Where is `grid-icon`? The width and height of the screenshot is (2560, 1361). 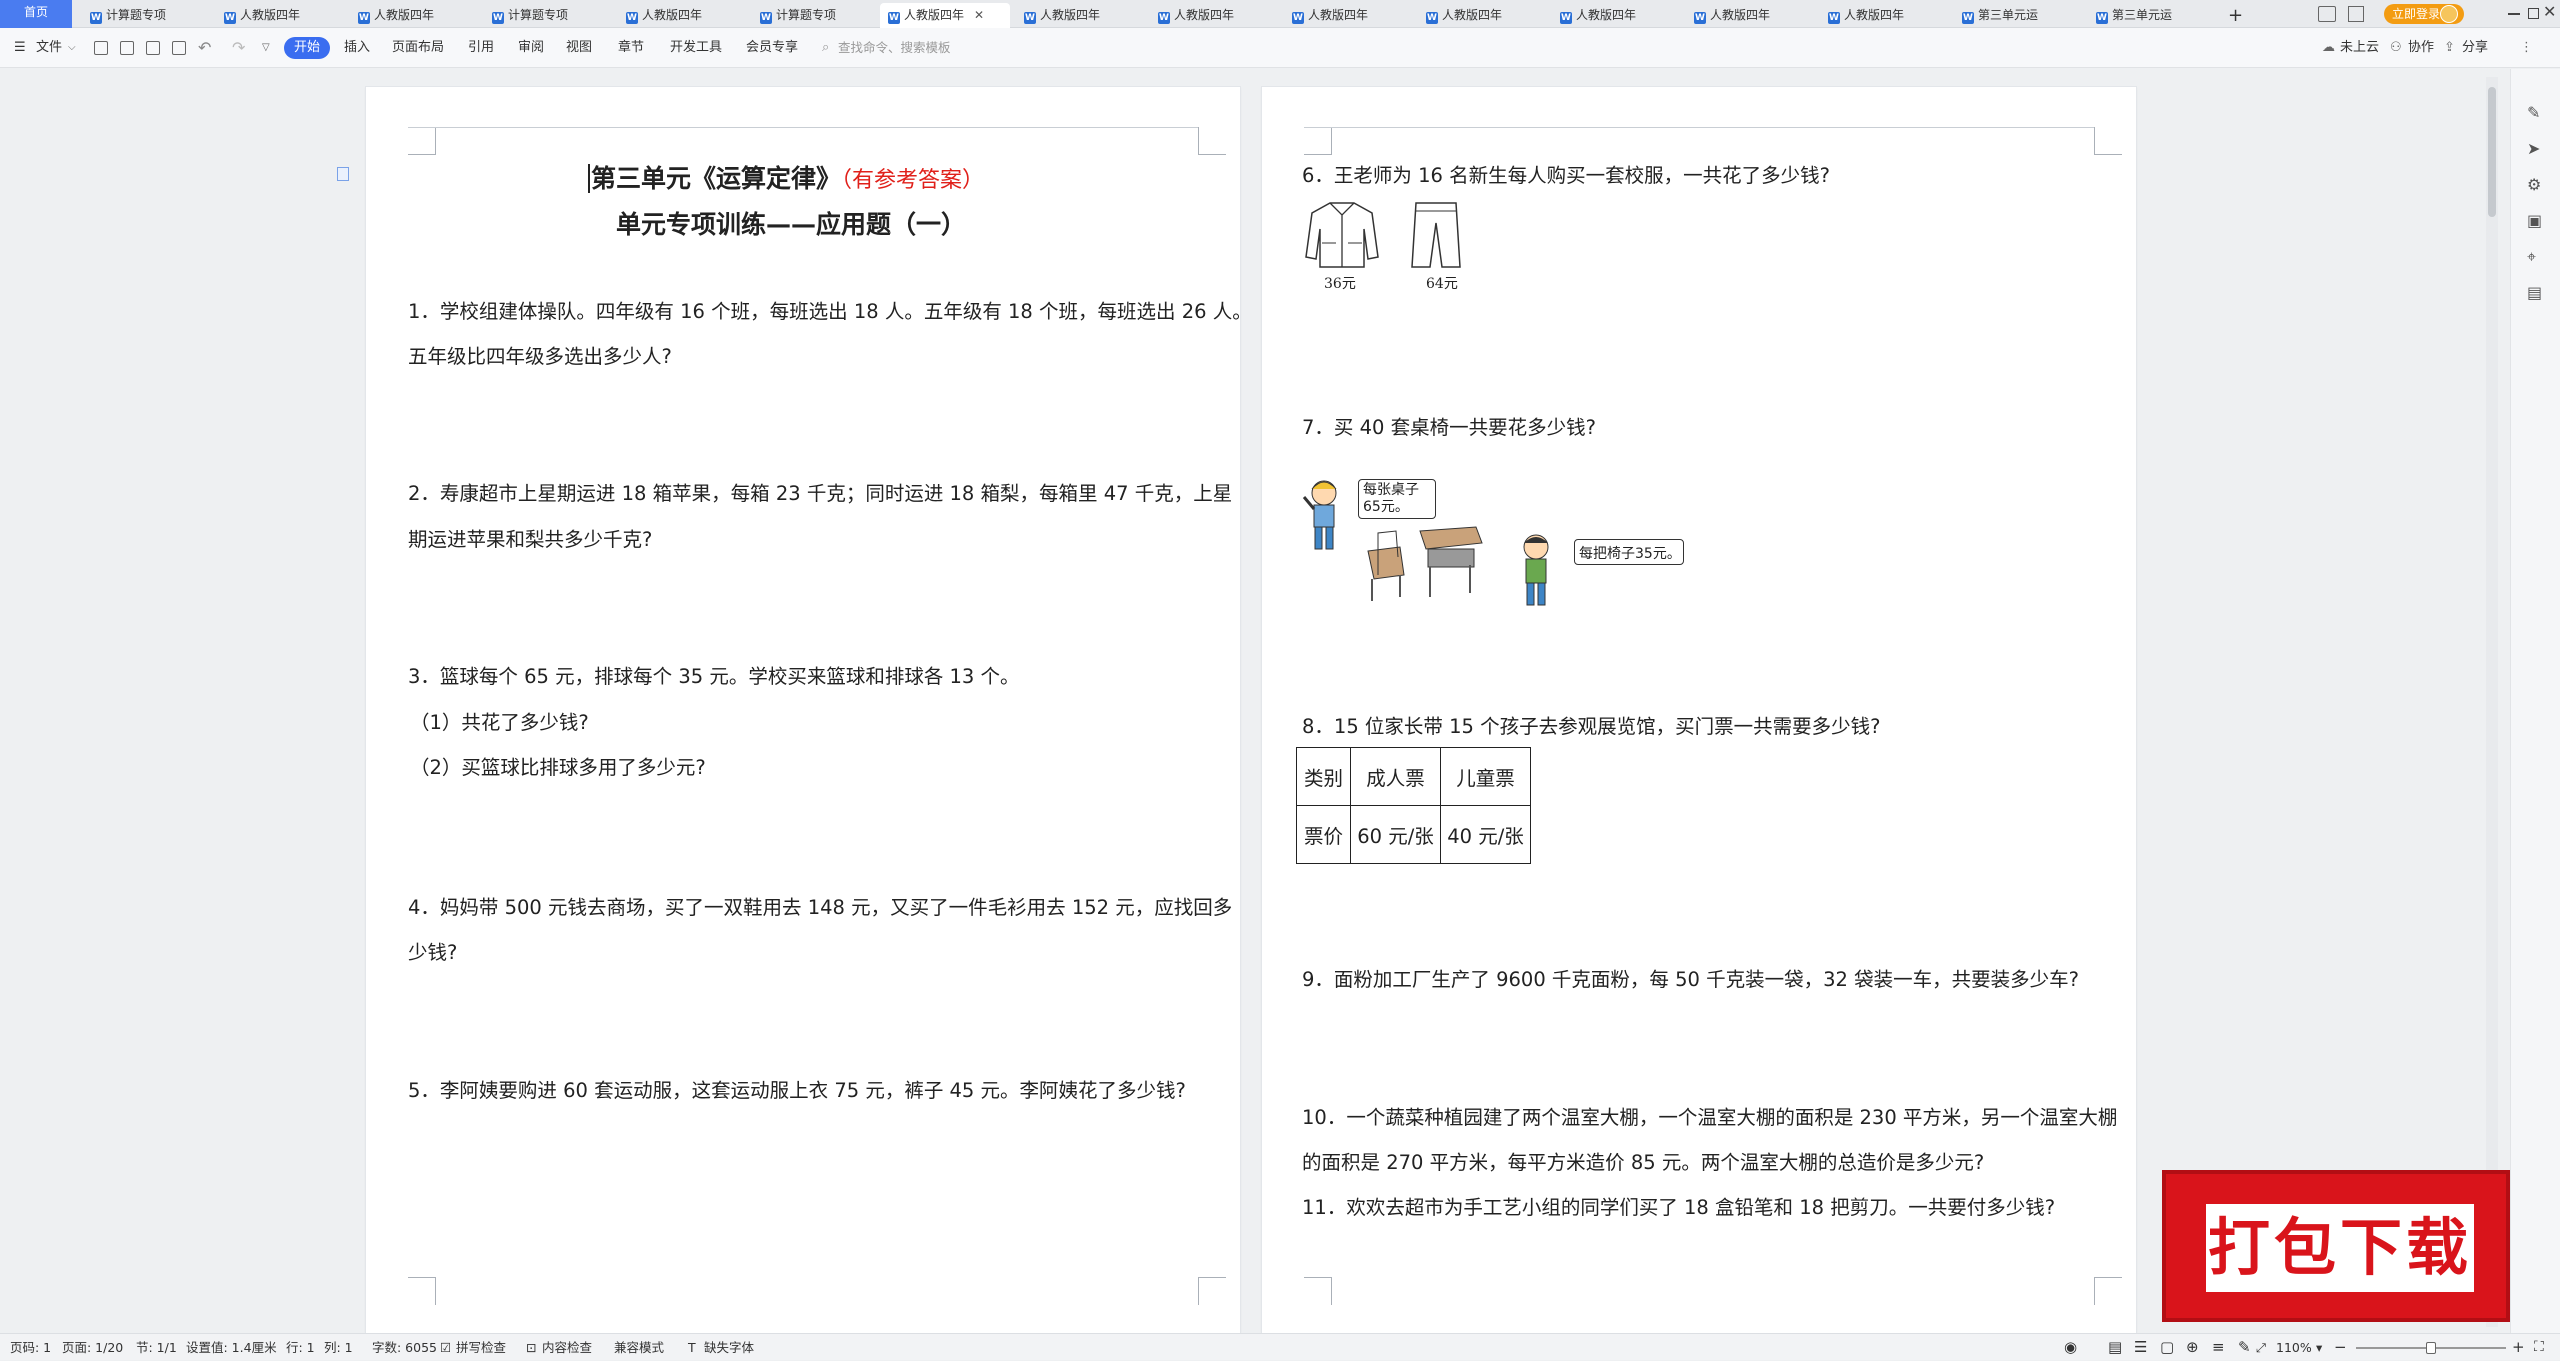 grid-icon is located at coordinates (2356, 14).